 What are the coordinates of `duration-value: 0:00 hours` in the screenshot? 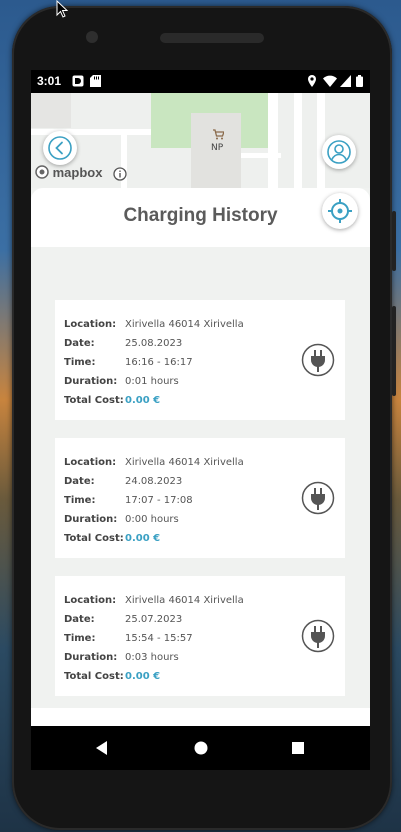 It's located at (152, 519).